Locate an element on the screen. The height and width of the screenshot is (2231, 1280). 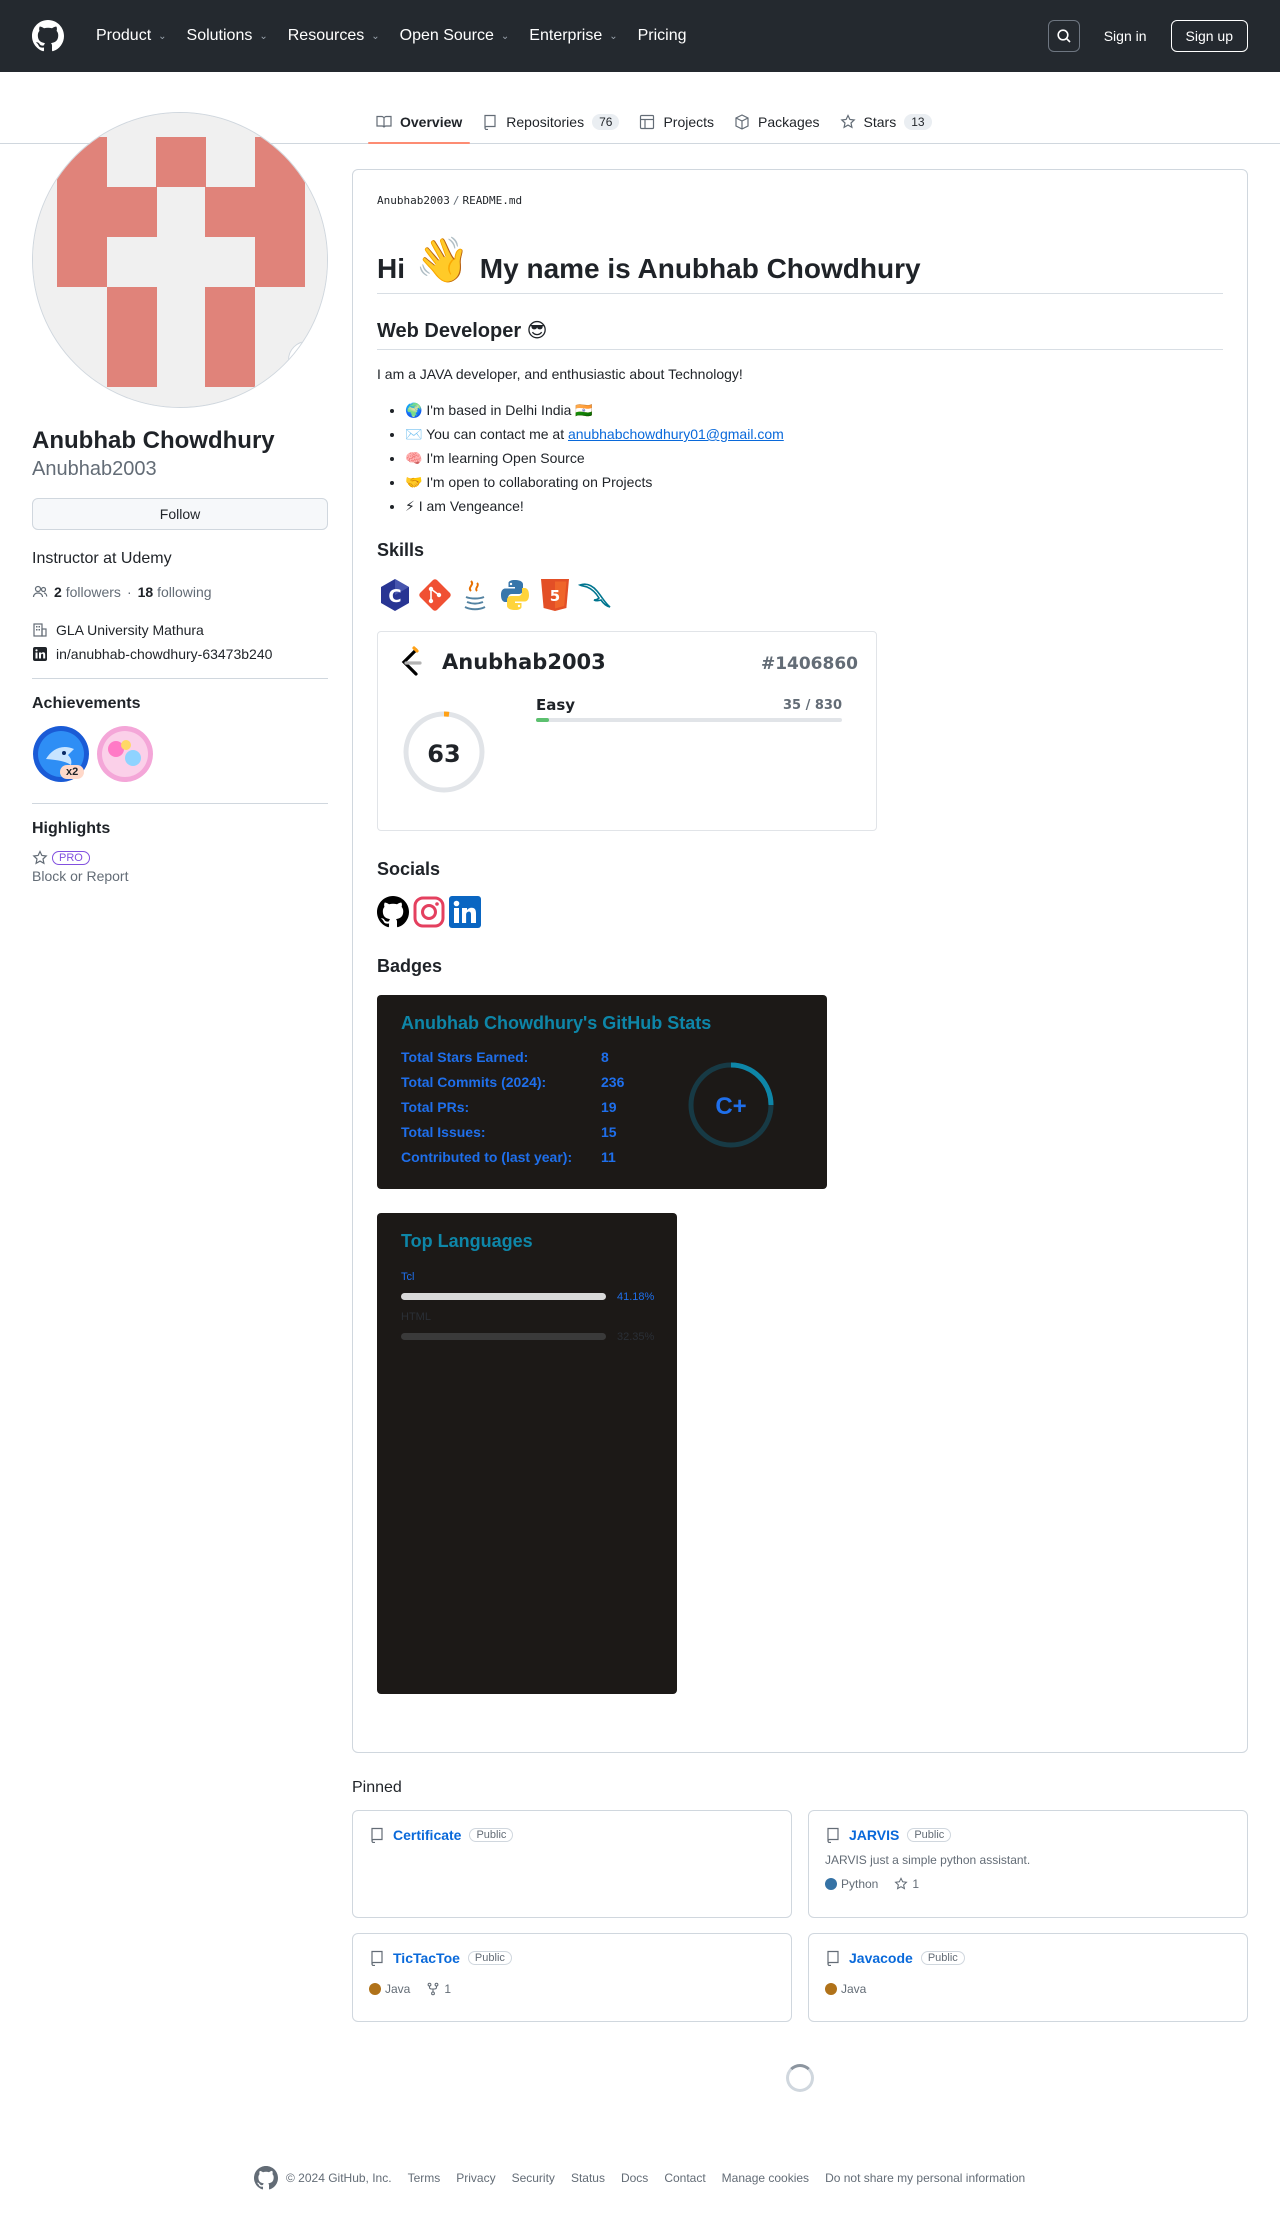
python-icon is located at coordinates (515, 595).